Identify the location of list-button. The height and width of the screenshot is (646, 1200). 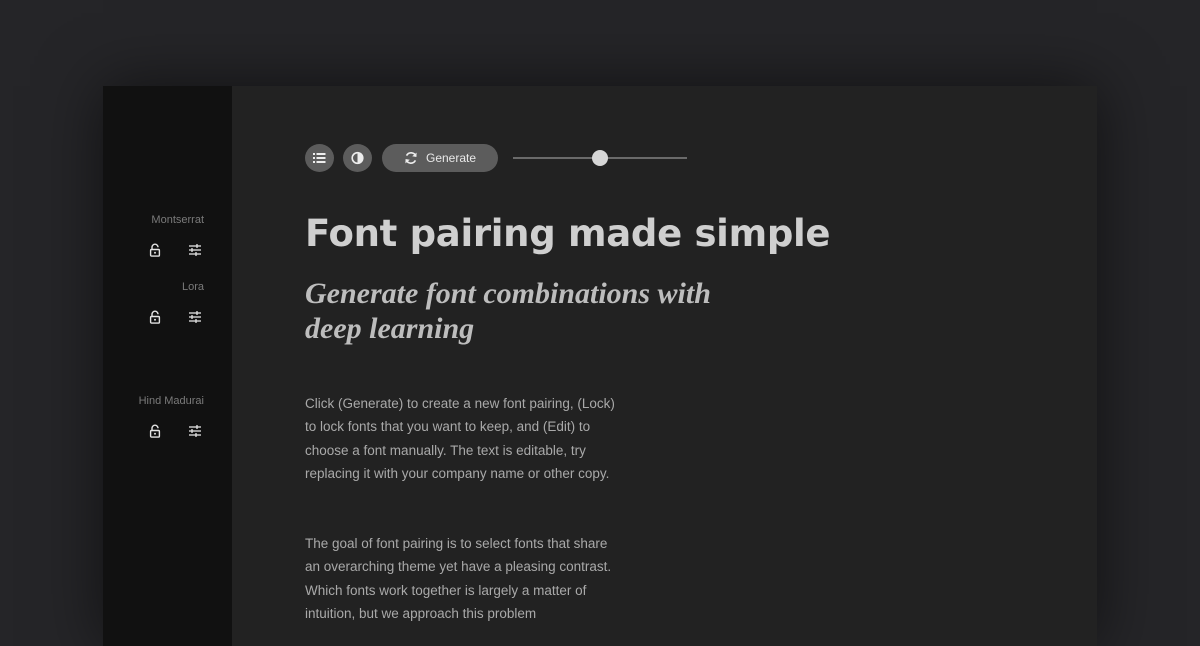
(319, 158).